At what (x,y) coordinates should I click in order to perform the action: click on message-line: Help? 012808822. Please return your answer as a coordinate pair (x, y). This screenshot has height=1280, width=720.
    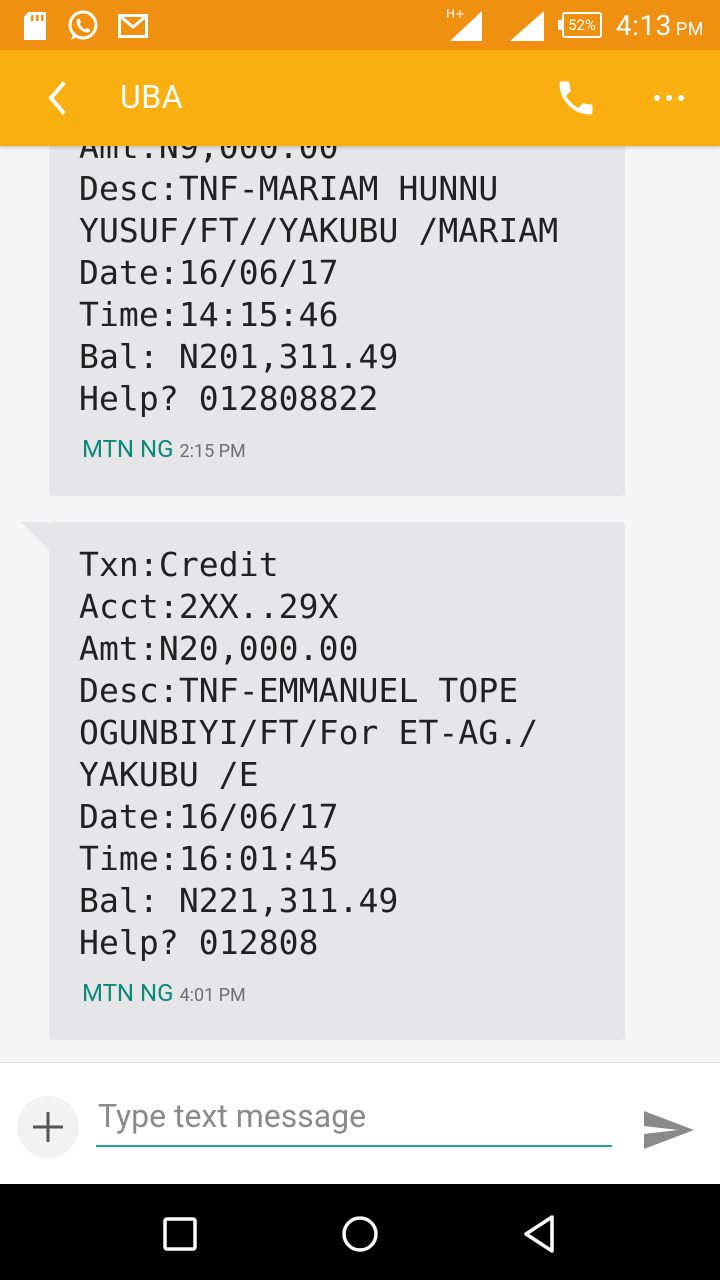
    Looking at the image, I should click on (229, 398).